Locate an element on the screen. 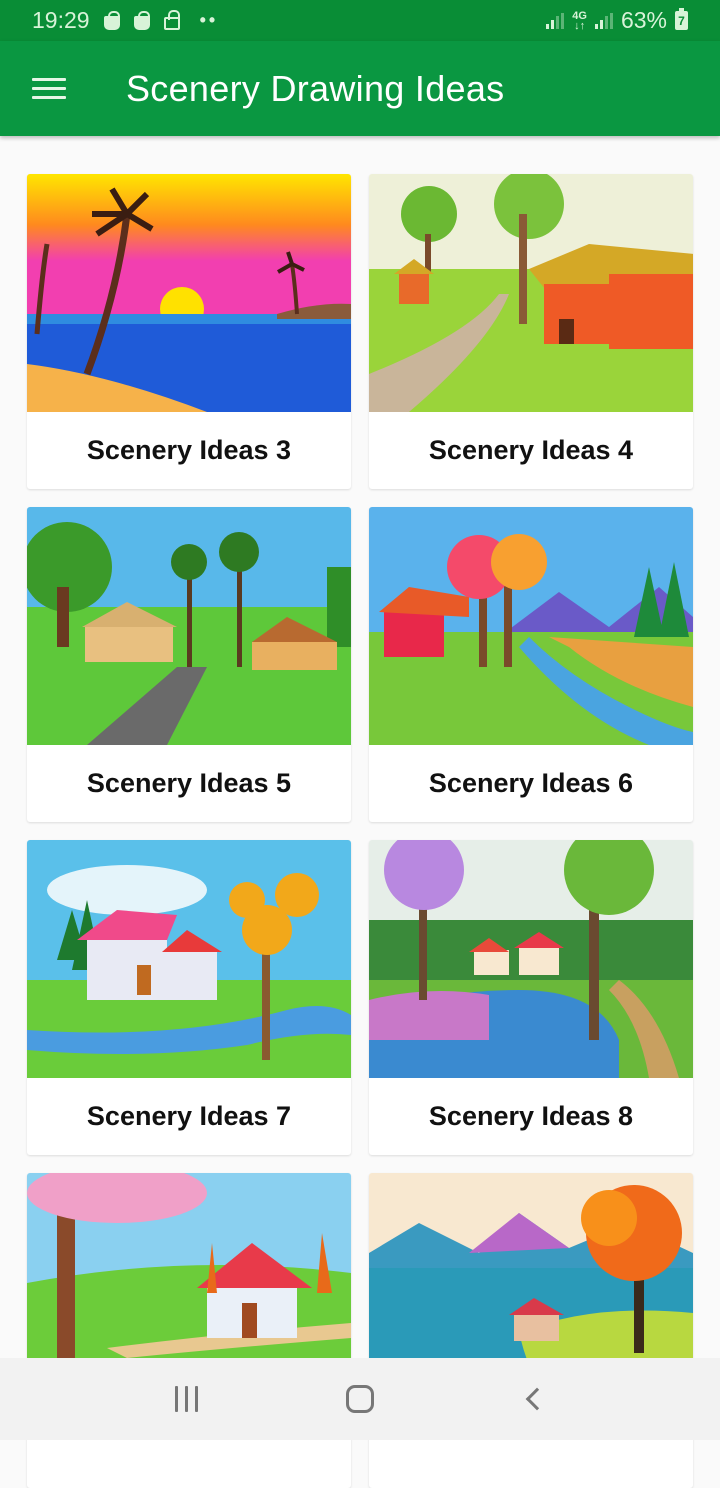 The height and width of the screenshot is (1488, 720). recents-button is located at coordinates (187, 1399).